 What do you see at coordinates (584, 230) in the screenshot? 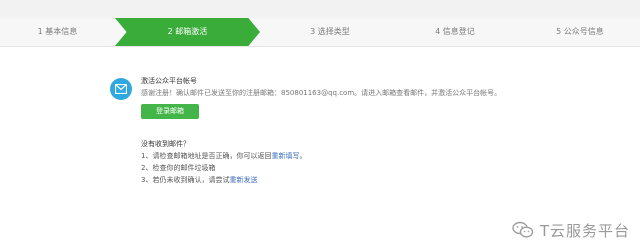
I see `watermark-text: T云服务平台` at bounding box center [584, 230].